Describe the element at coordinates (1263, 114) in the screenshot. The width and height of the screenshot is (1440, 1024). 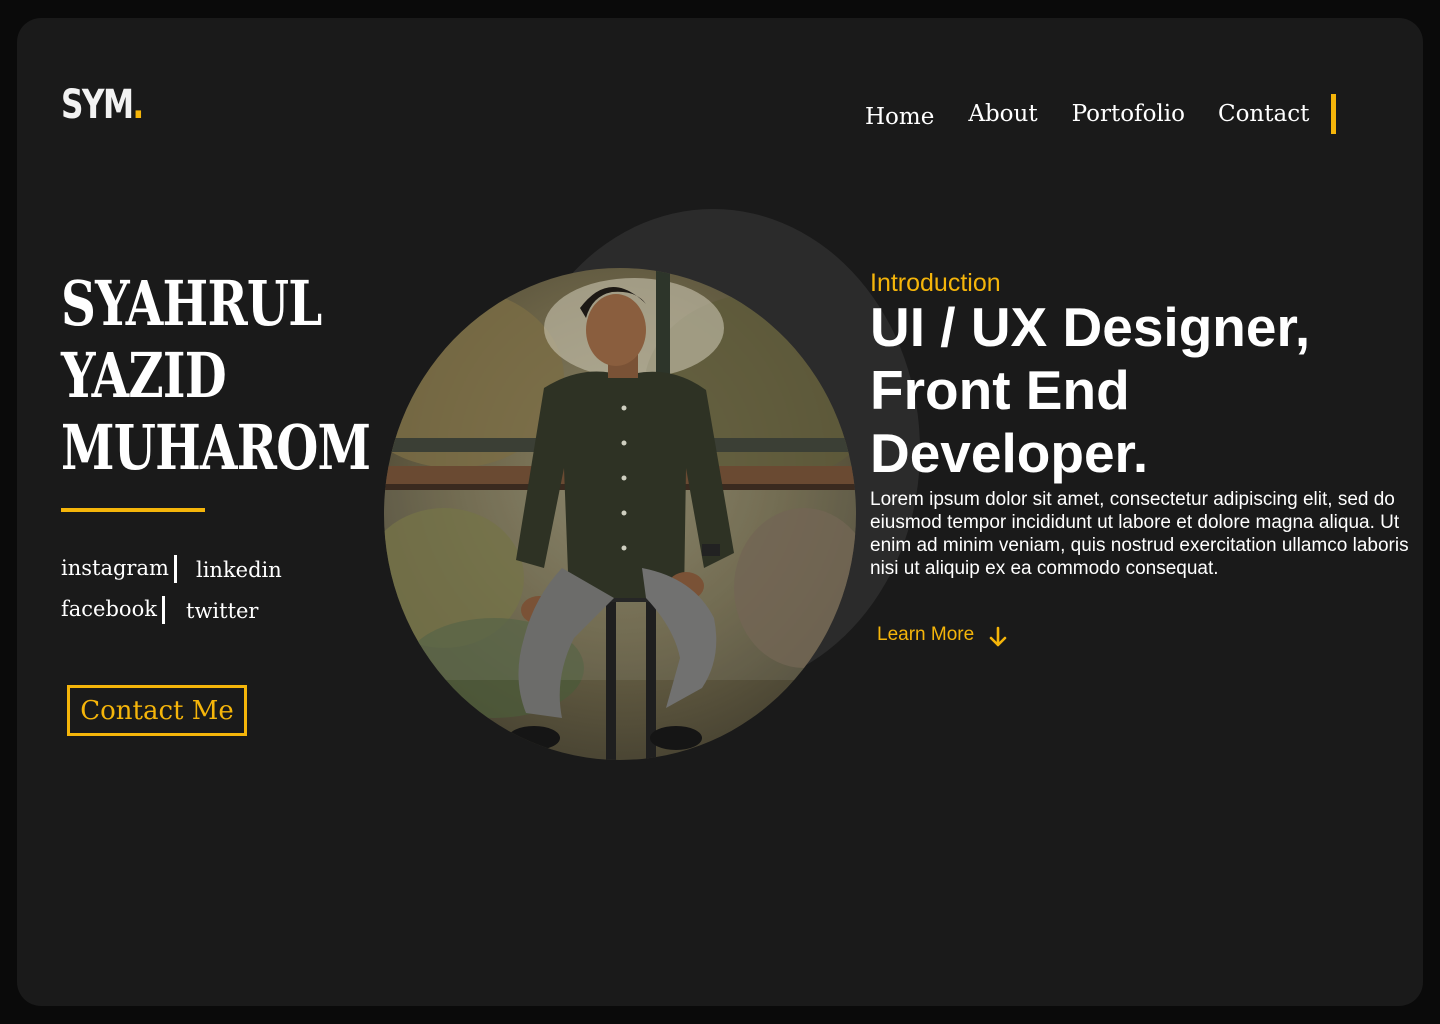
I see `nav-contact: Contact` at that location.